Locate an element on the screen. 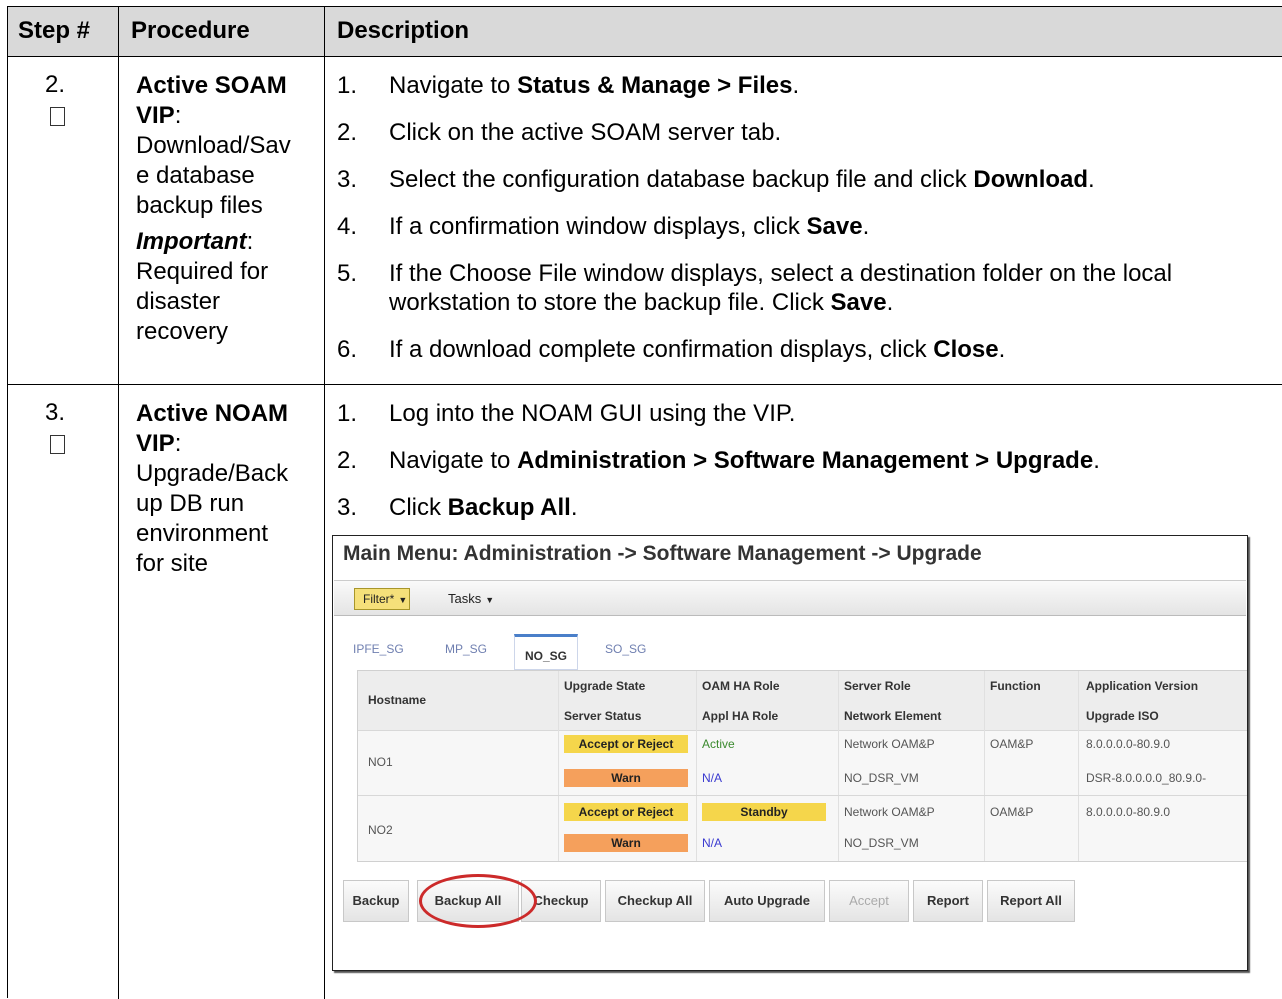 The height and width of the screenshot is (999, 1282). instruction-number: 6. is located at coordinates (347, 349).